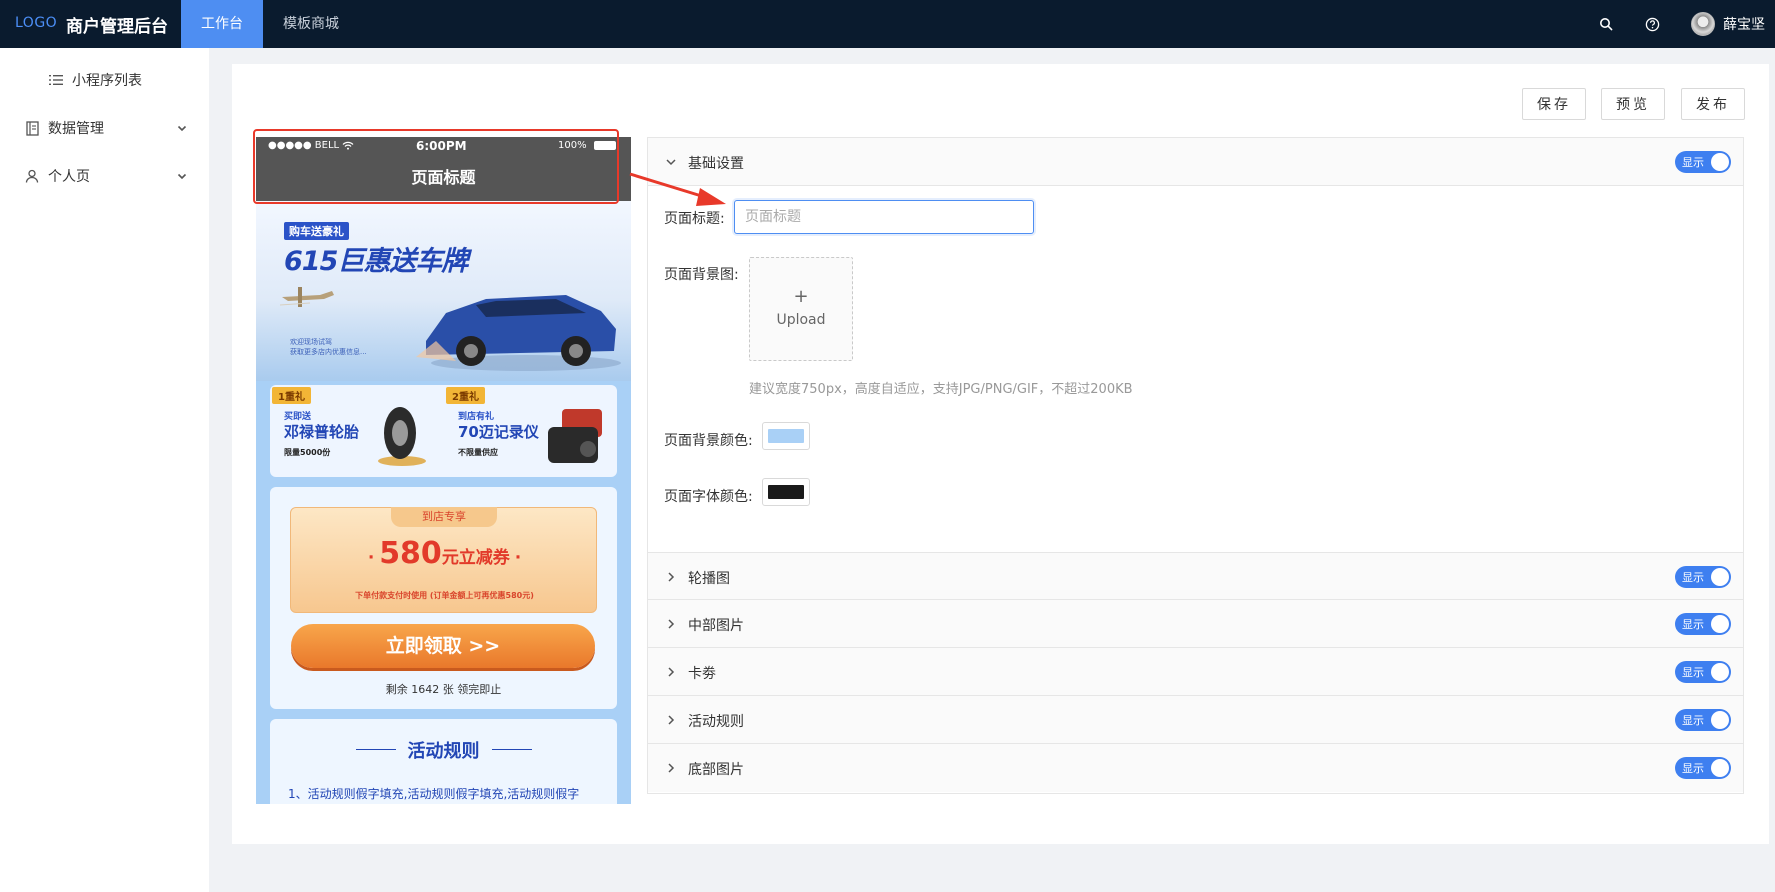  What do you see at coordinates (76, 129) in the screenshot?
I see `sidebar-item-label: 数据管理` at bounding box center [76, 129].